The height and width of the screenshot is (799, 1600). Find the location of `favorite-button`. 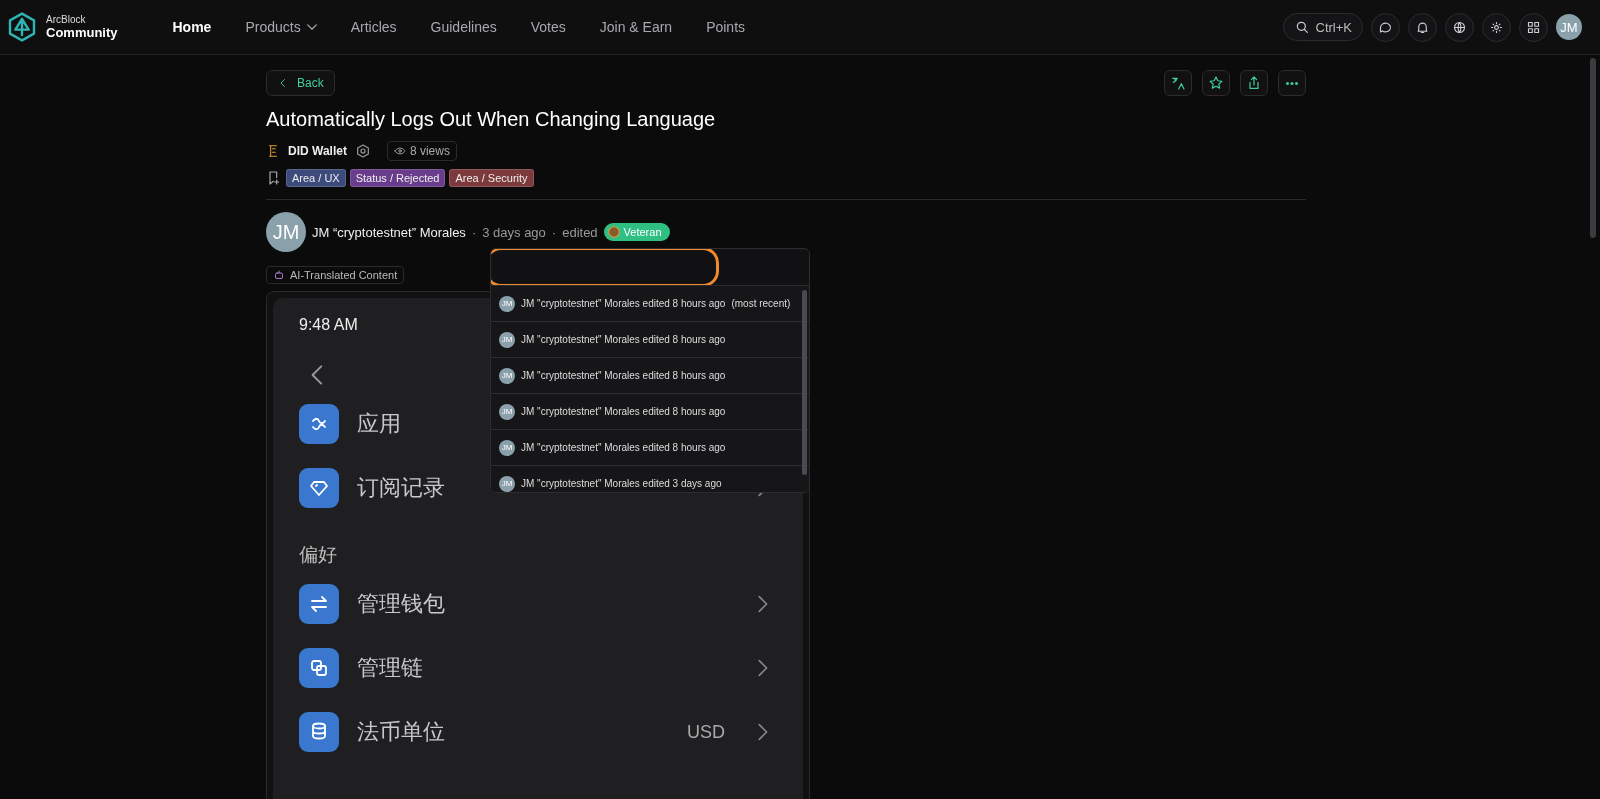

favorite-button is located at coordinates (1216, 83).